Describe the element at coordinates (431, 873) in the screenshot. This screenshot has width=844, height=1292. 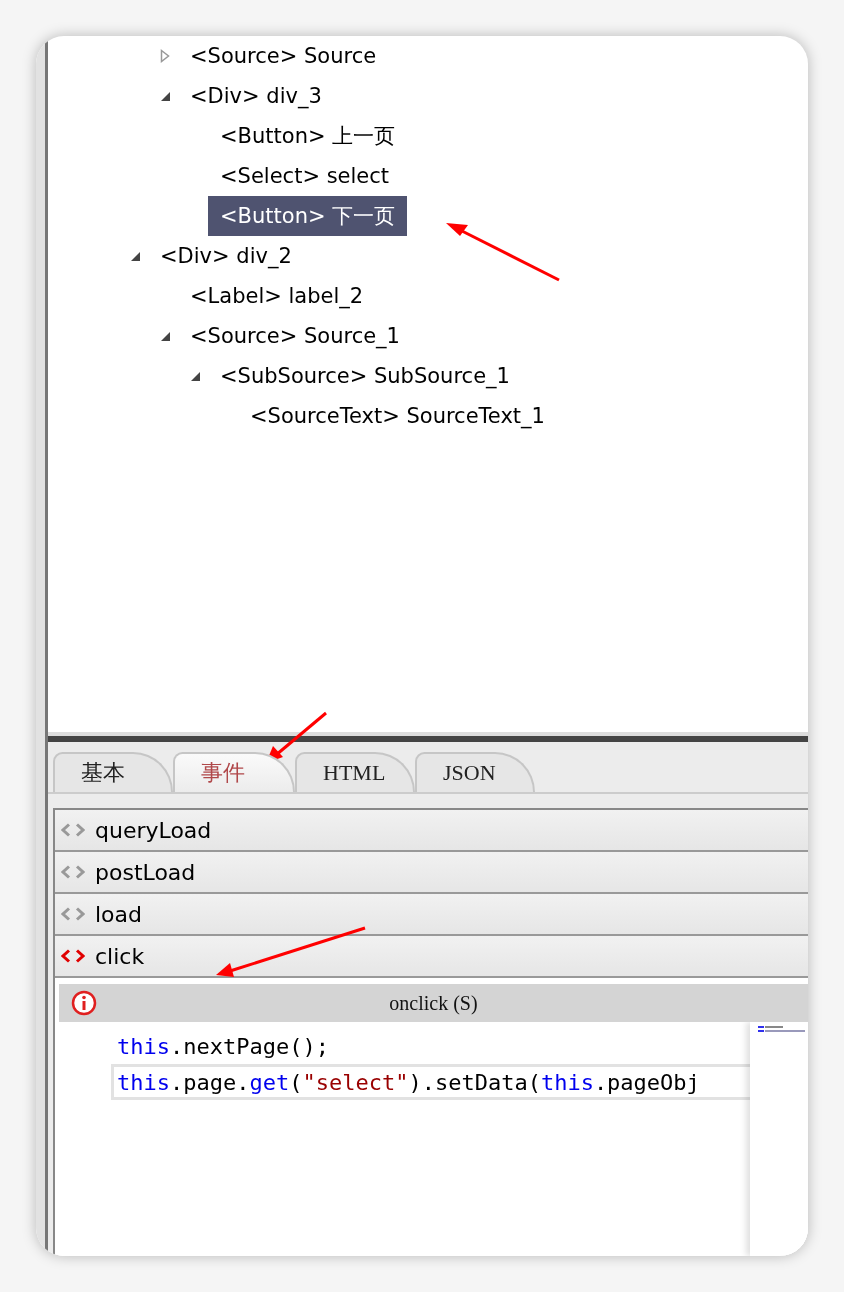
I see `event-row: postLoad` at that location.